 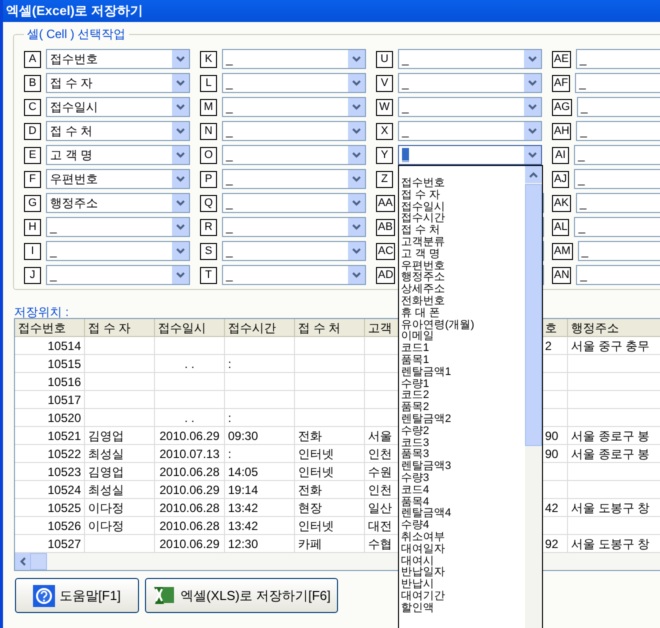 What do you see at coordinates (463, 455) in the screenshot?
I see `dropdown-option: 품목3` at bounding box center [463, 455].